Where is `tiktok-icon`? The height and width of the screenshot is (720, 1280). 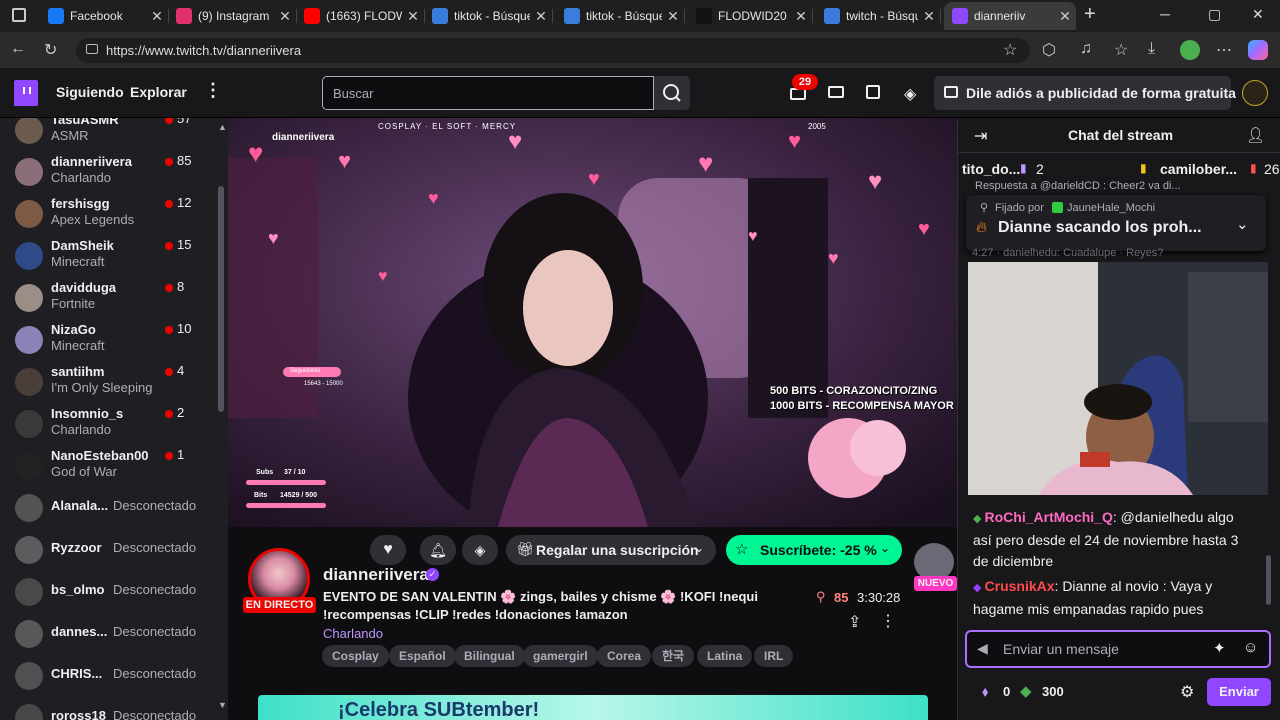
tiktok-icon is located at coordinates (704, 16).